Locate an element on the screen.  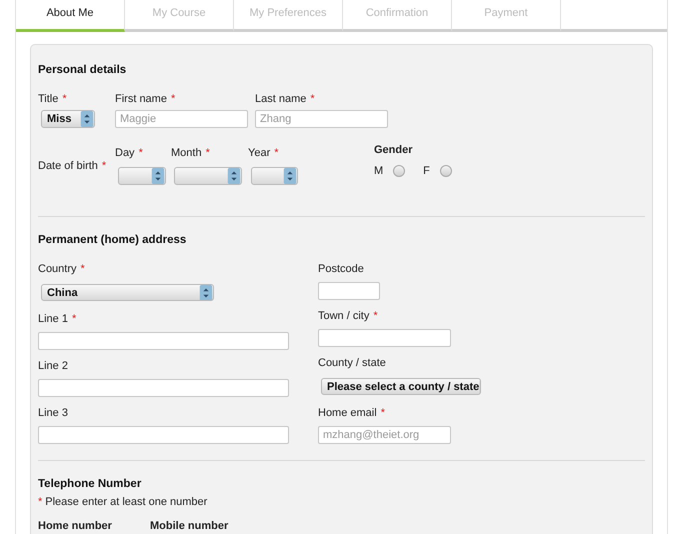
column-label: Home number is located at coordinates (75, 526).